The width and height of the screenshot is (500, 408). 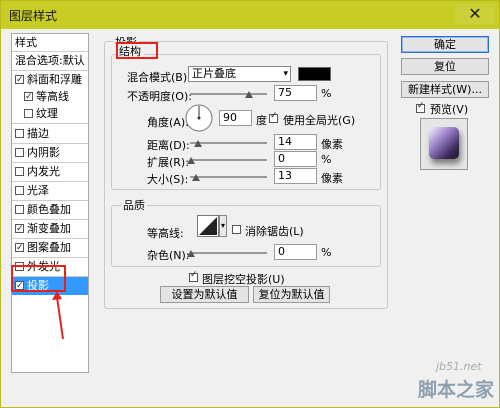 What do you see at coordinates (58, 315) in the screenshot?
I see `annotation-arrow` at bounding box center [58, 315].